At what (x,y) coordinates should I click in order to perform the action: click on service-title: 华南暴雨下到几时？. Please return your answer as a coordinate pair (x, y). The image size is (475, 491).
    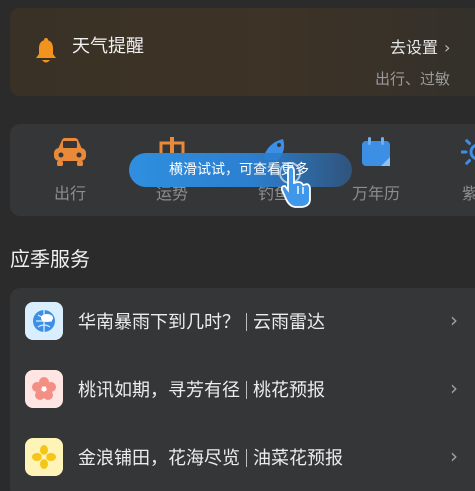
    Looking at the image, I should click on (159, 322).